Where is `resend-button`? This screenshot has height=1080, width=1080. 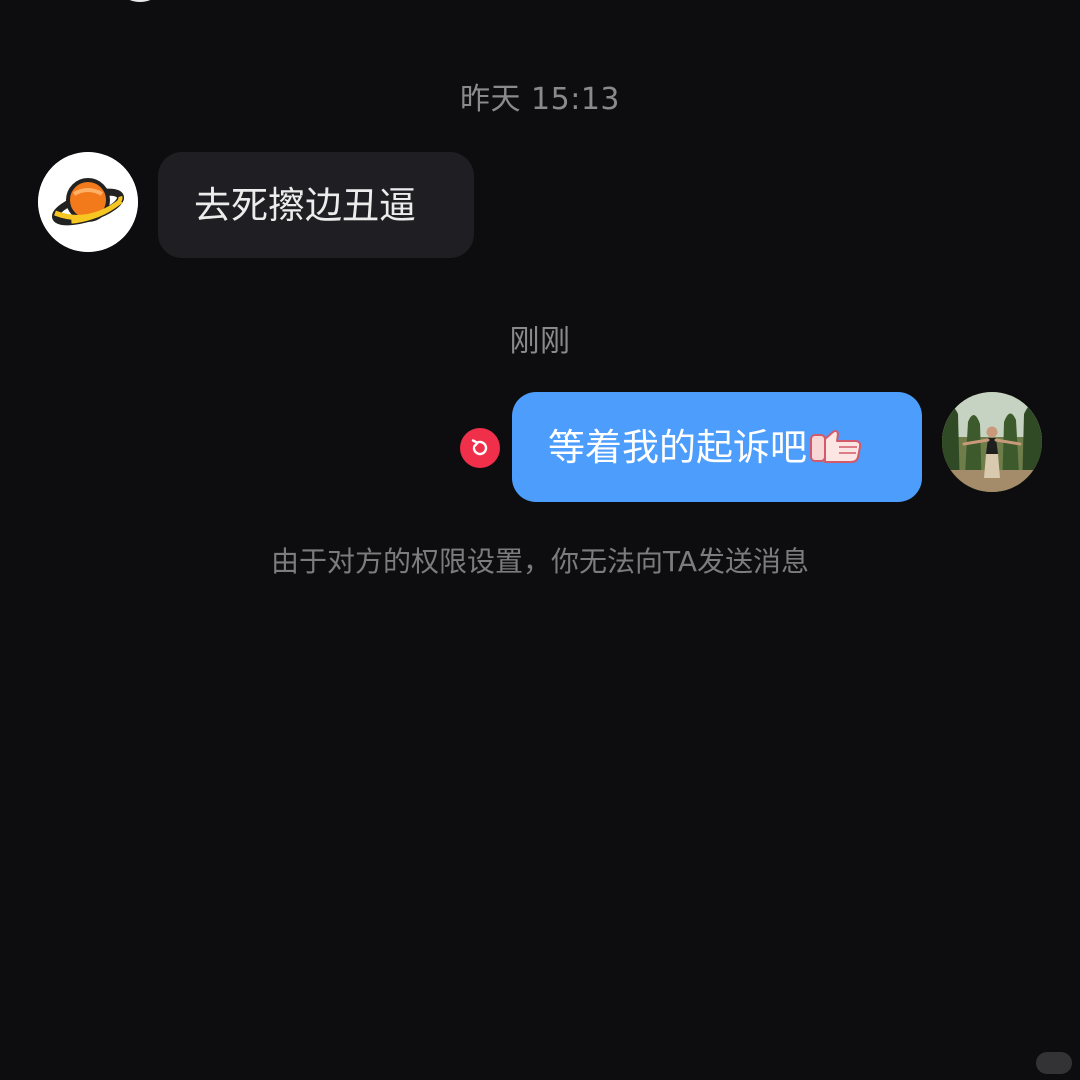
resend-button is located at coordinates (480, 448).